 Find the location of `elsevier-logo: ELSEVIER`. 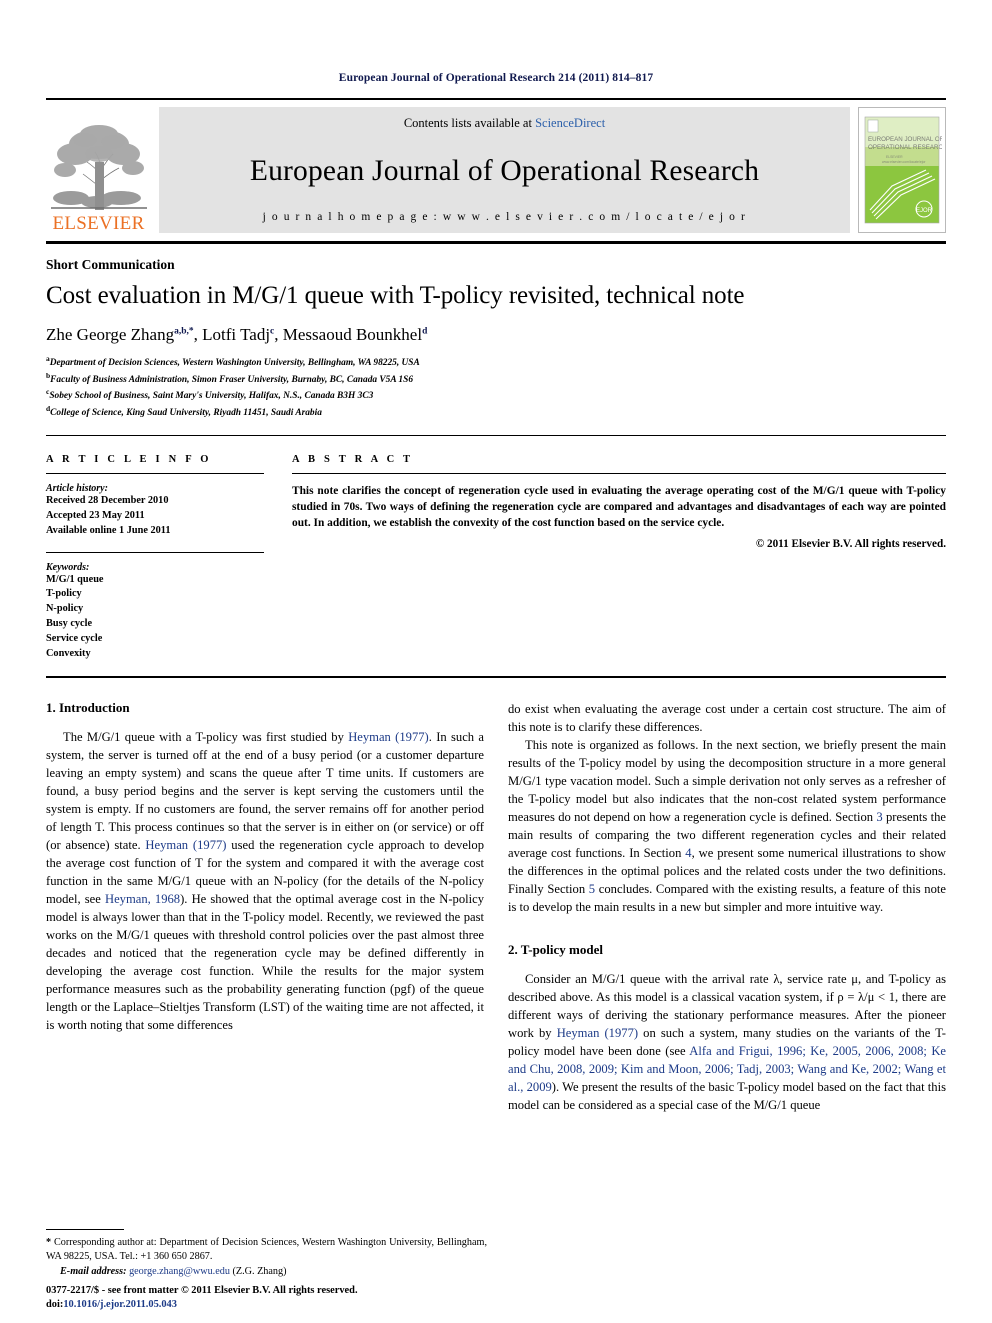

elsevier-logo: ELSEVIER is located at coordinates (98, 170).